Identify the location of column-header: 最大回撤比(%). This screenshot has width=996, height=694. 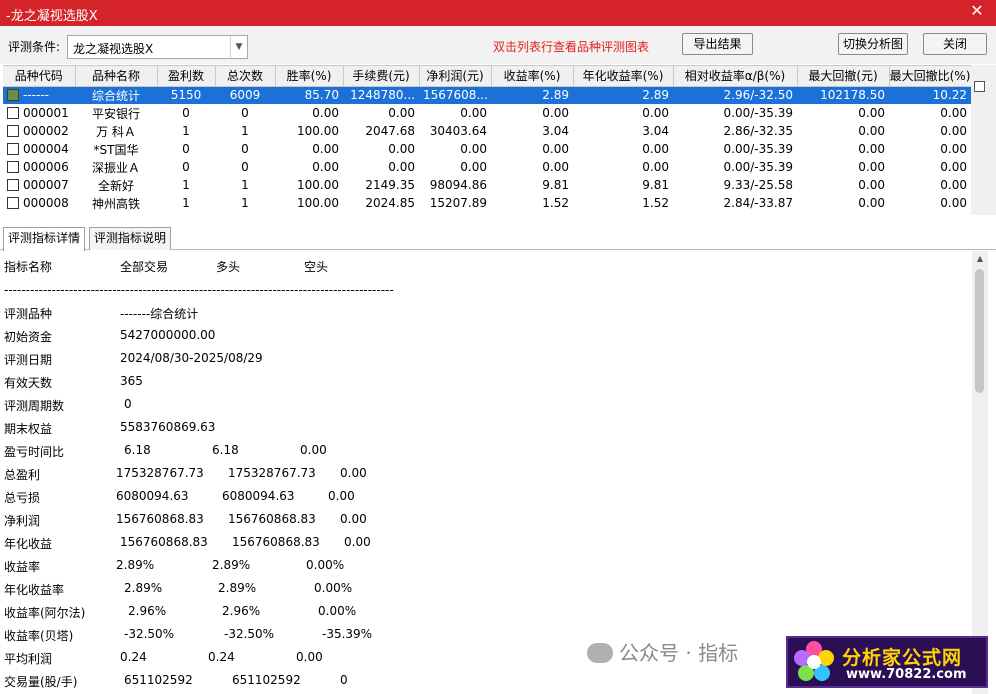
(930, 76).